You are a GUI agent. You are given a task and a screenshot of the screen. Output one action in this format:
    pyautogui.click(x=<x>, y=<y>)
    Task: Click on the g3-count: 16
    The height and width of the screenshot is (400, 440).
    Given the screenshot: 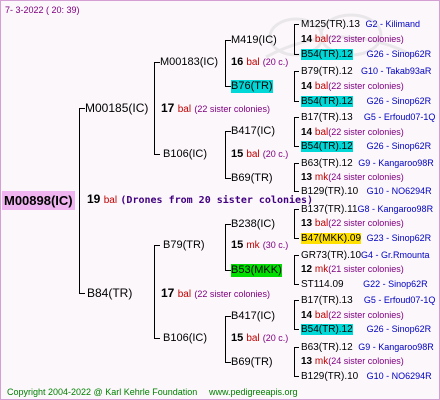 What is the action you would take?
    pyautogui.click(x=237, y=62)
    